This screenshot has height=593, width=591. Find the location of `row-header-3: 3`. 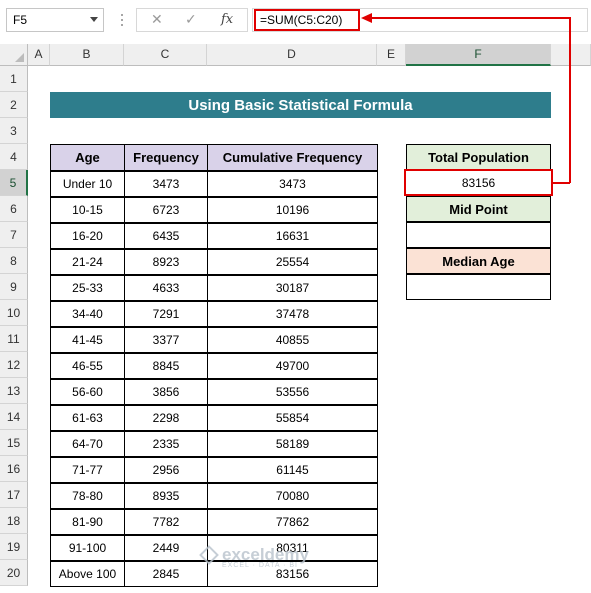

row-header-3: 3 is located at coordinates (14, 131).